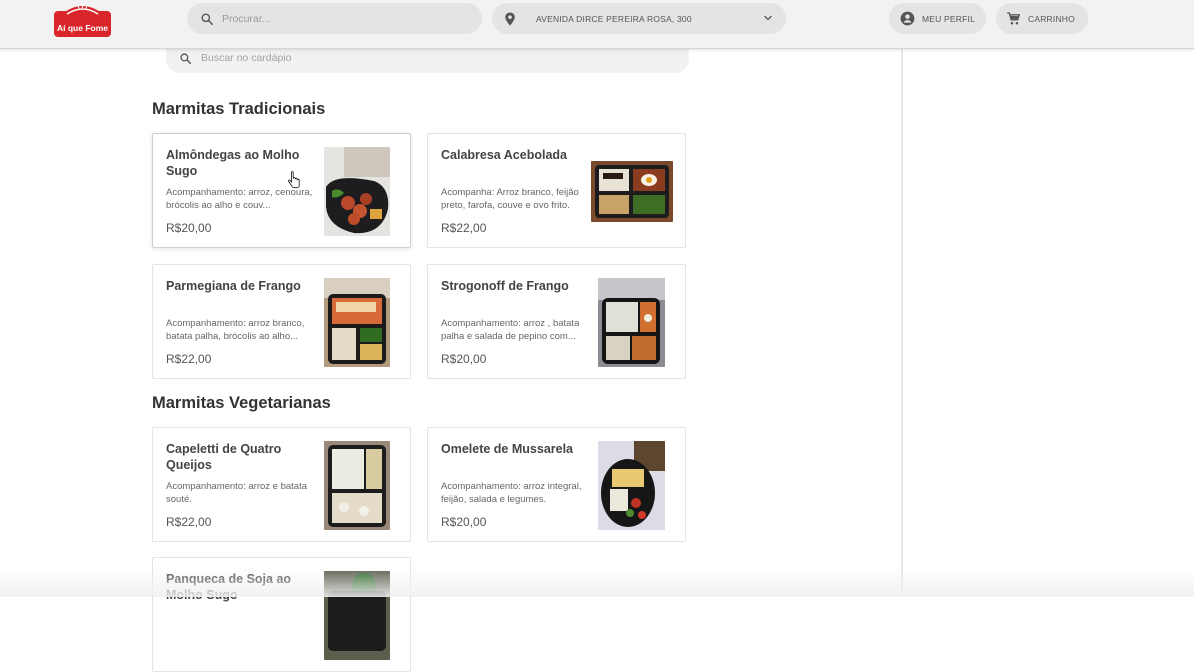 The height and width of the screenshot is (672, 1194). Describe the element at coordinates (631, 485) in the screenshot. I see `omelette-meal-photo` at that location.